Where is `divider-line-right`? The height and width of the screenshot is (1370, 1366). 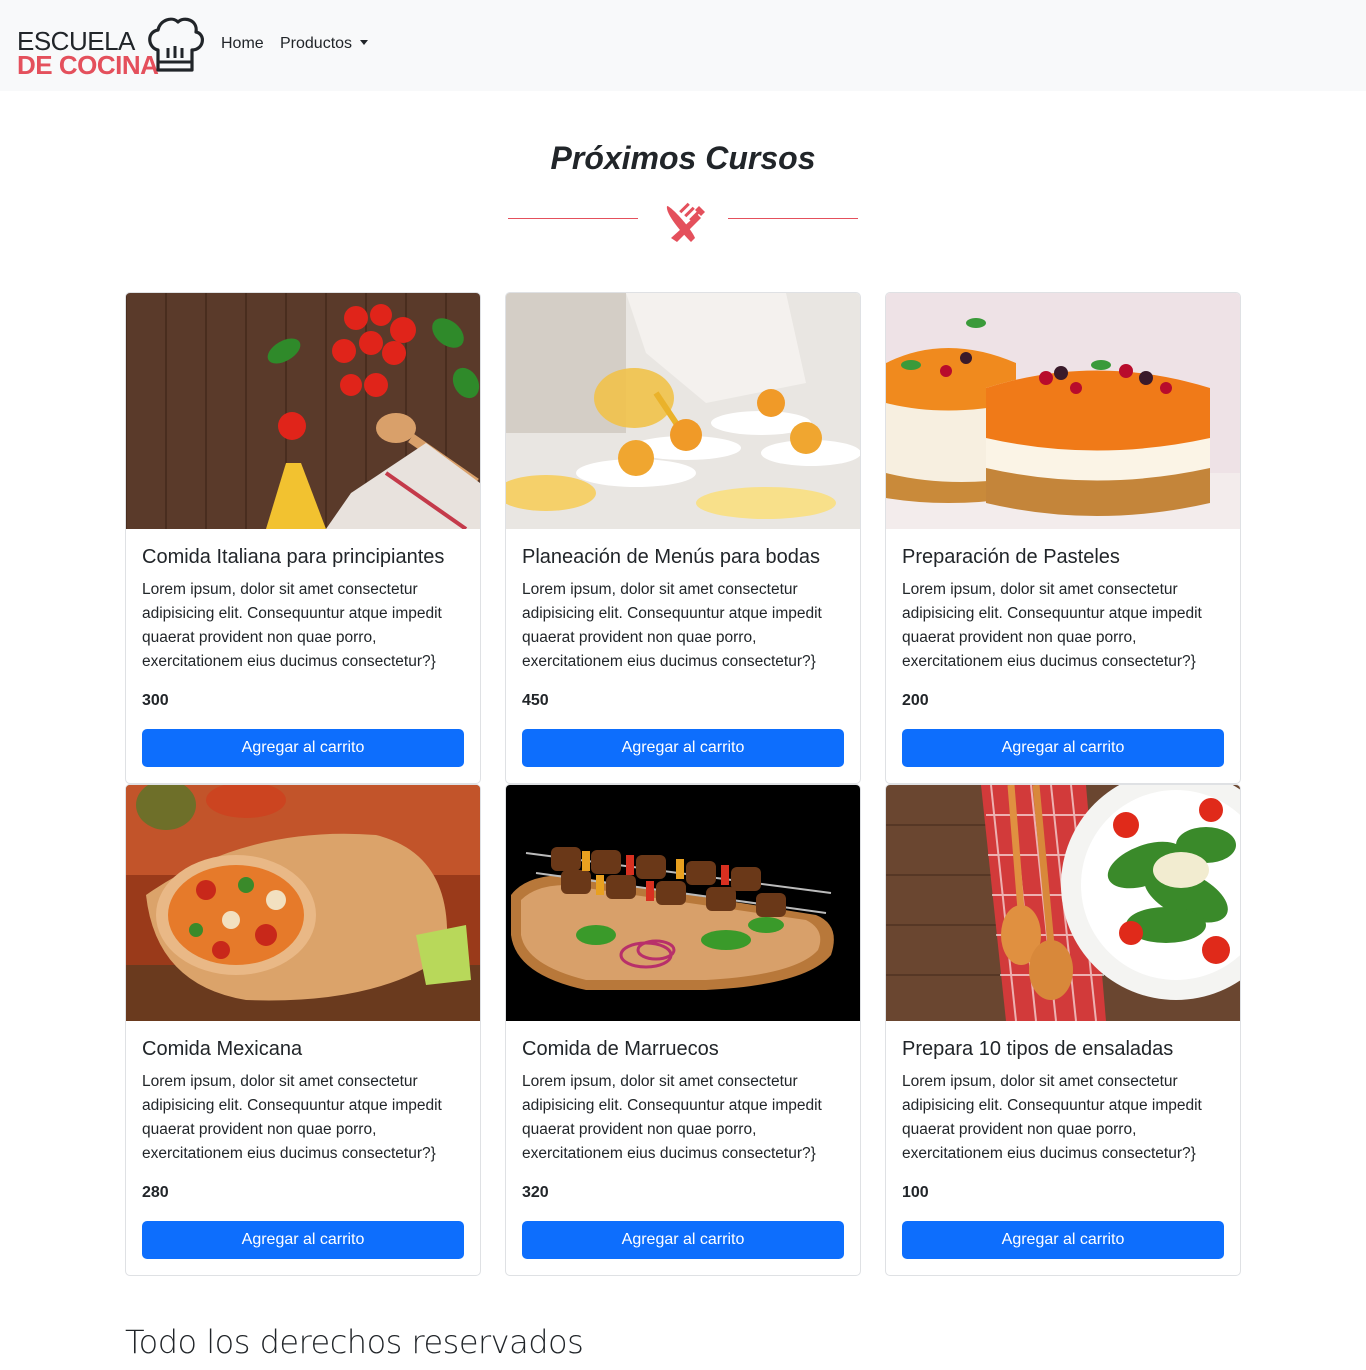
divider-line-right is located at coordinates (793, 218).